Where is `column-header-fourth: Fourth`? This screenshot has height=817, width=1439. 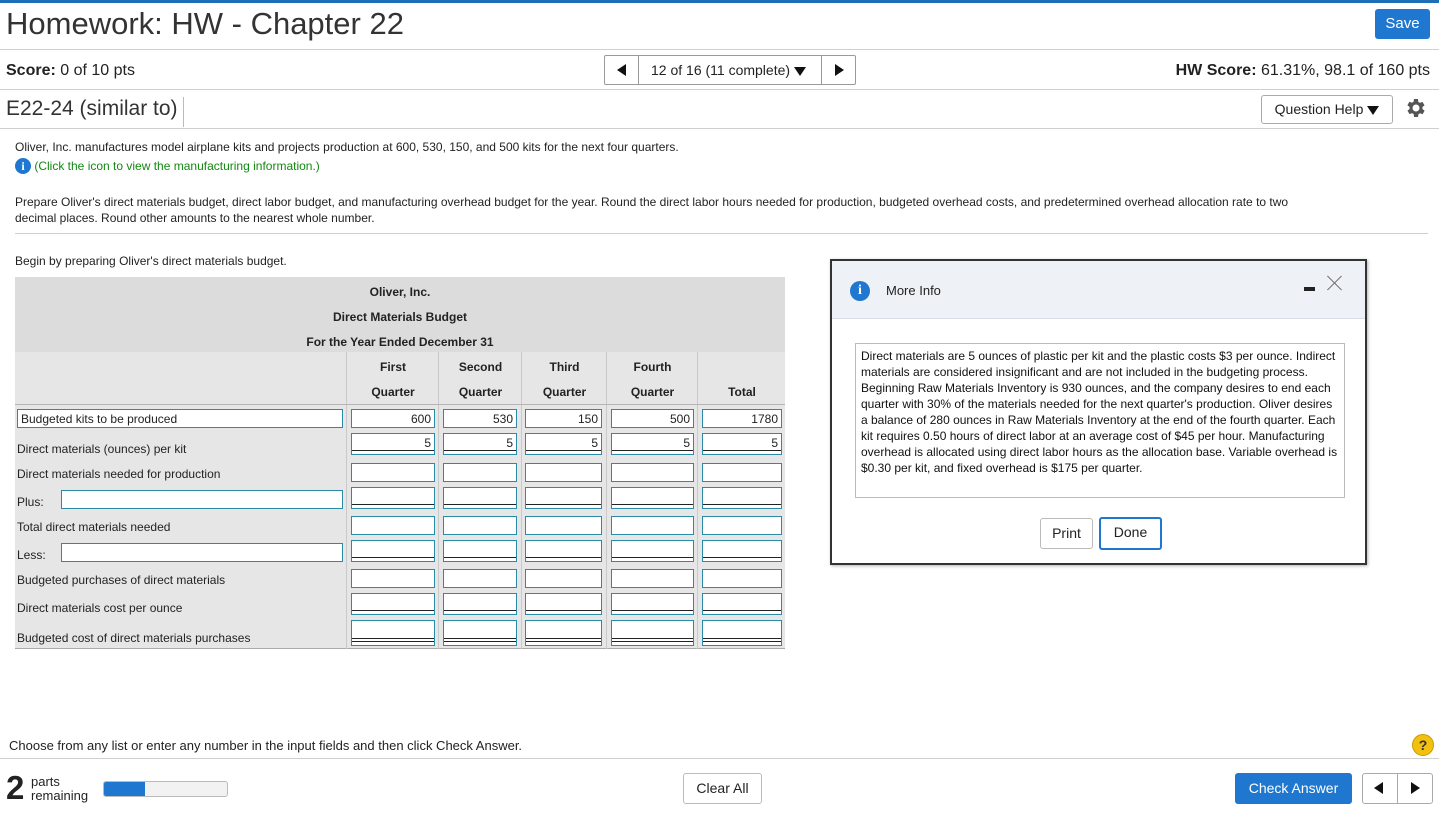 column-header-fourth: Fourth is located at coordinates (652, 367).